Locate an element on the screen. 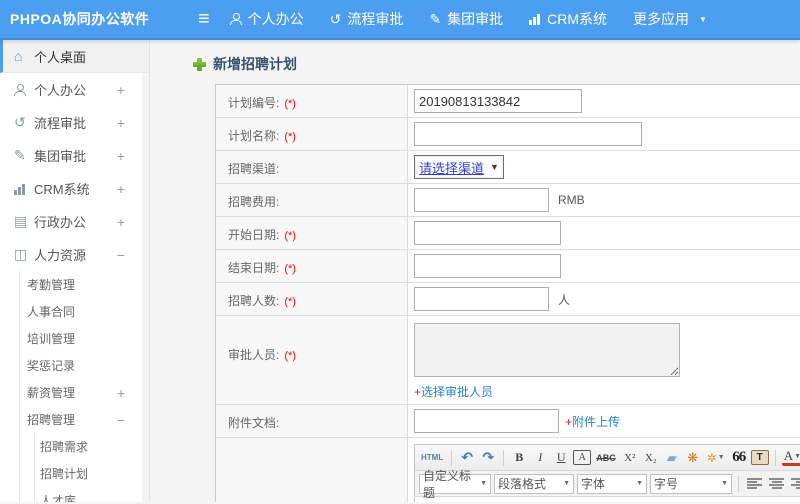  icon-glyph: A is located at coordinates (788, 455).